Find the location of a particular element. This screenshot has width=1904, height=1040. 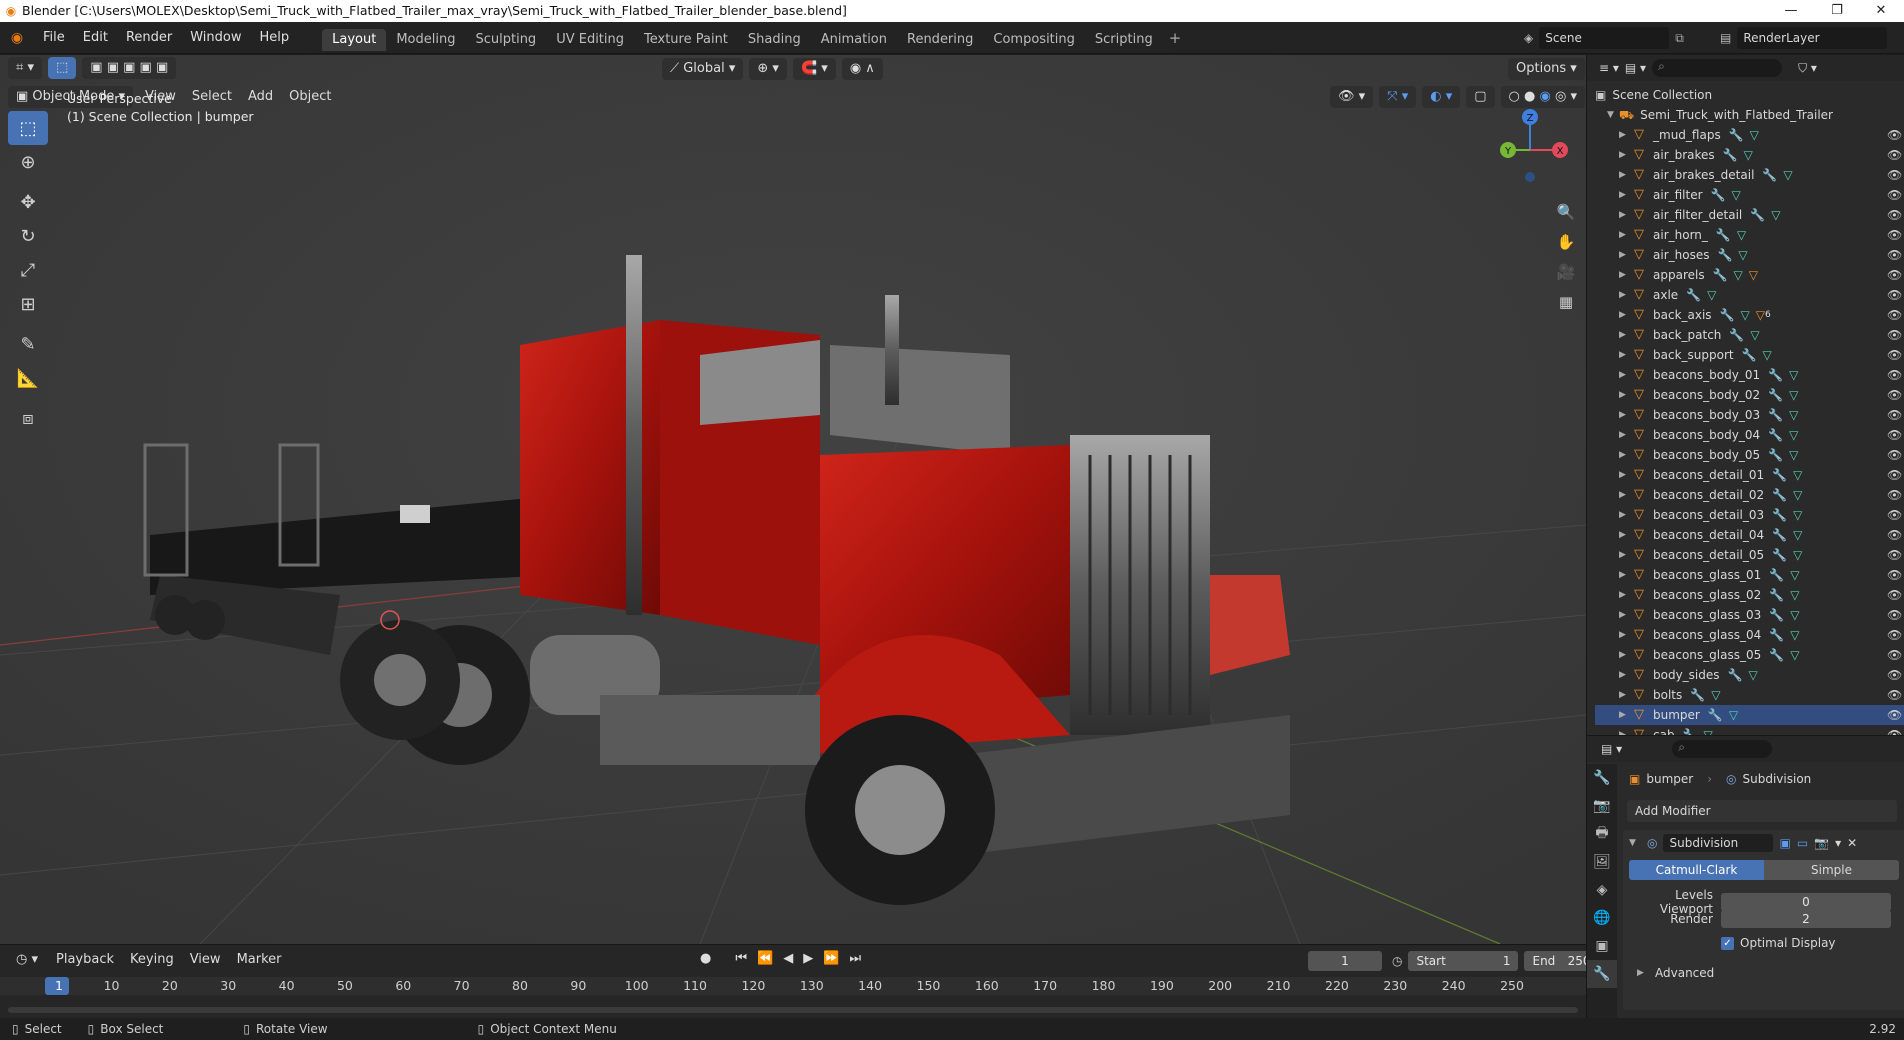

record-icon: ● is located at coordinates (705, 958).